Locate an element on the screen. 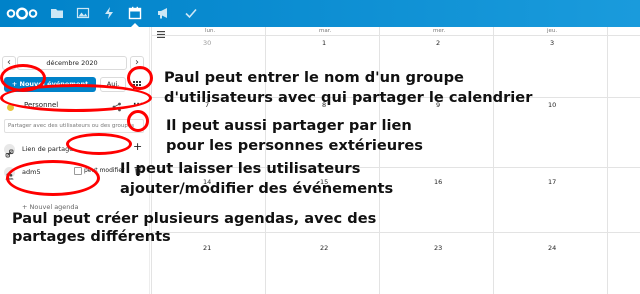  day-cell-number: 1 is located at coordinates (324, 43).